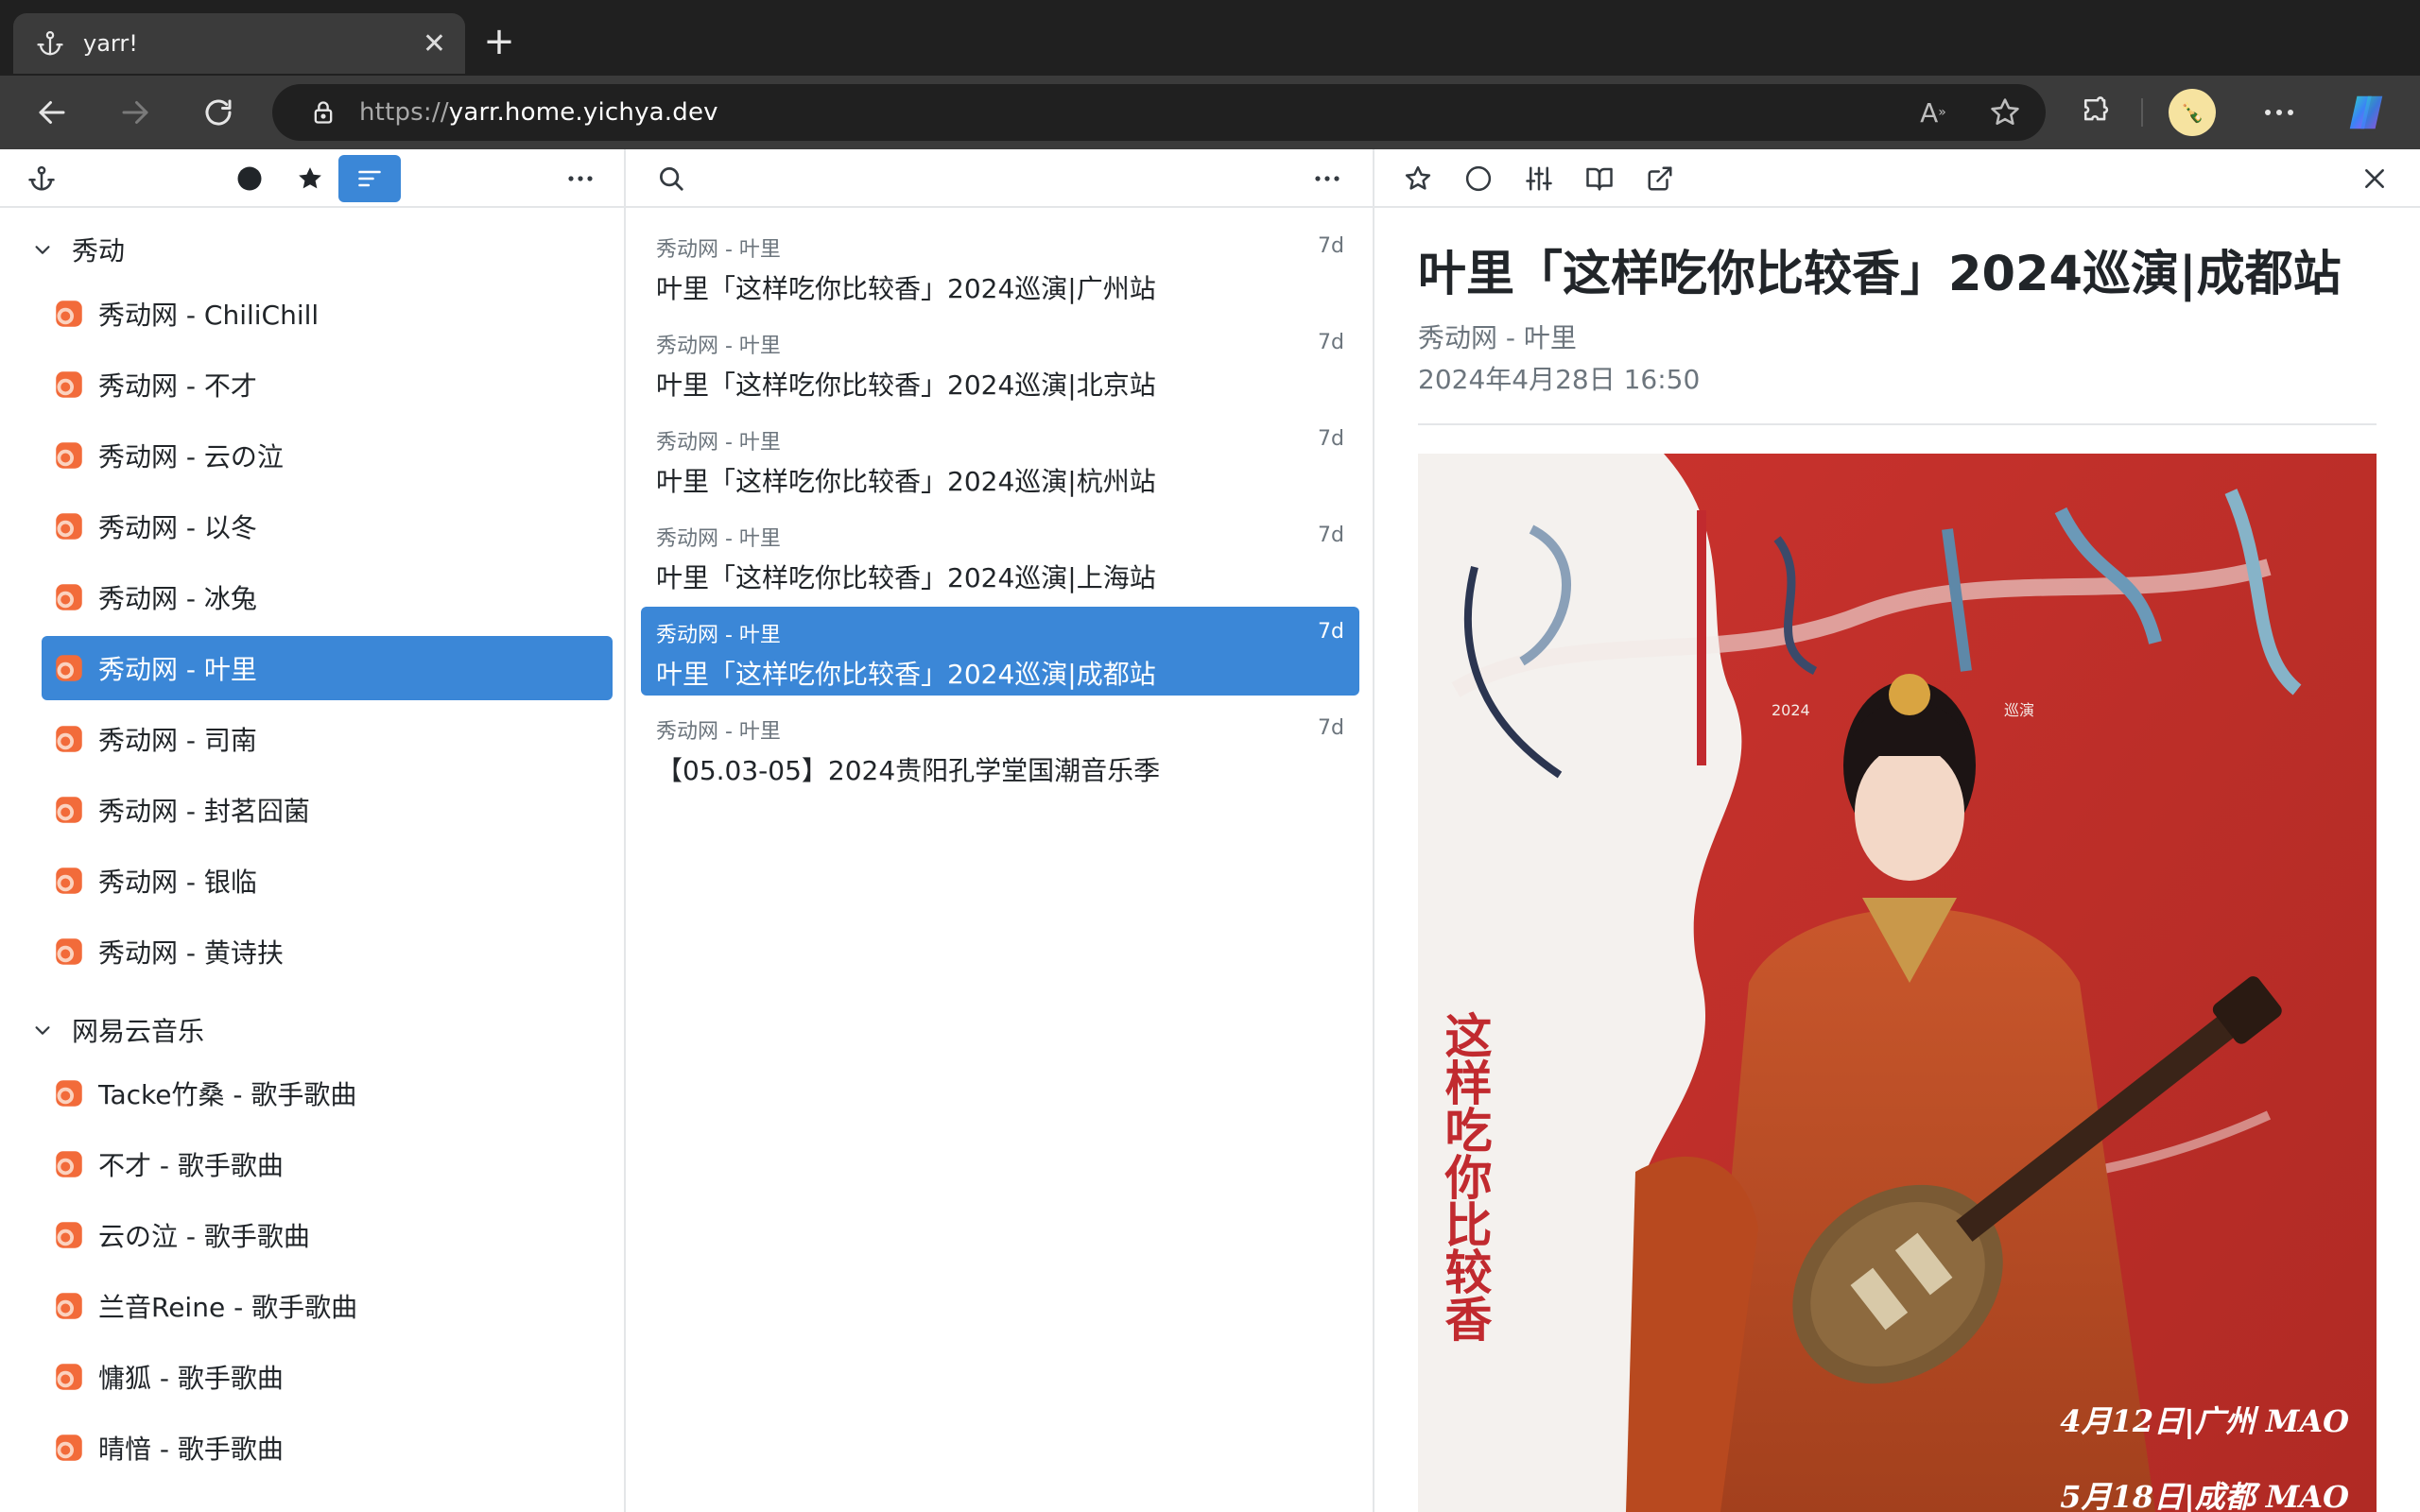 The image size is (2420, 1512). What do you see at coordinates (249, 179) in the screenshot?
I see `unread-filter-icon` at bounding box center [249, 179].